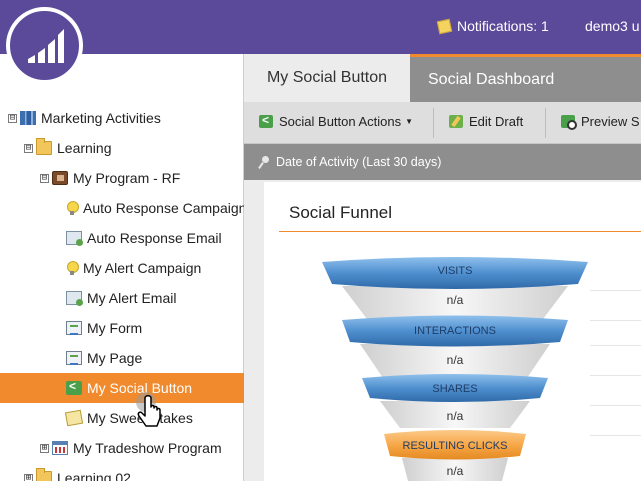  What do you see at coordinates (503, 26) in the screenshot?
I see `notifications-label: Notifications: 1` at bounding box center [503, 26].